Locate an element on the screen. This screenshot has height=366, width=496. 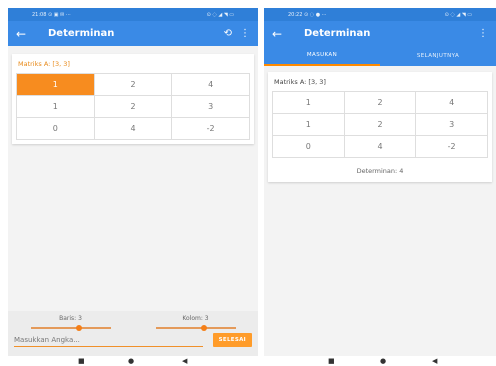
rows-slider is located at coordinates (70, 328).